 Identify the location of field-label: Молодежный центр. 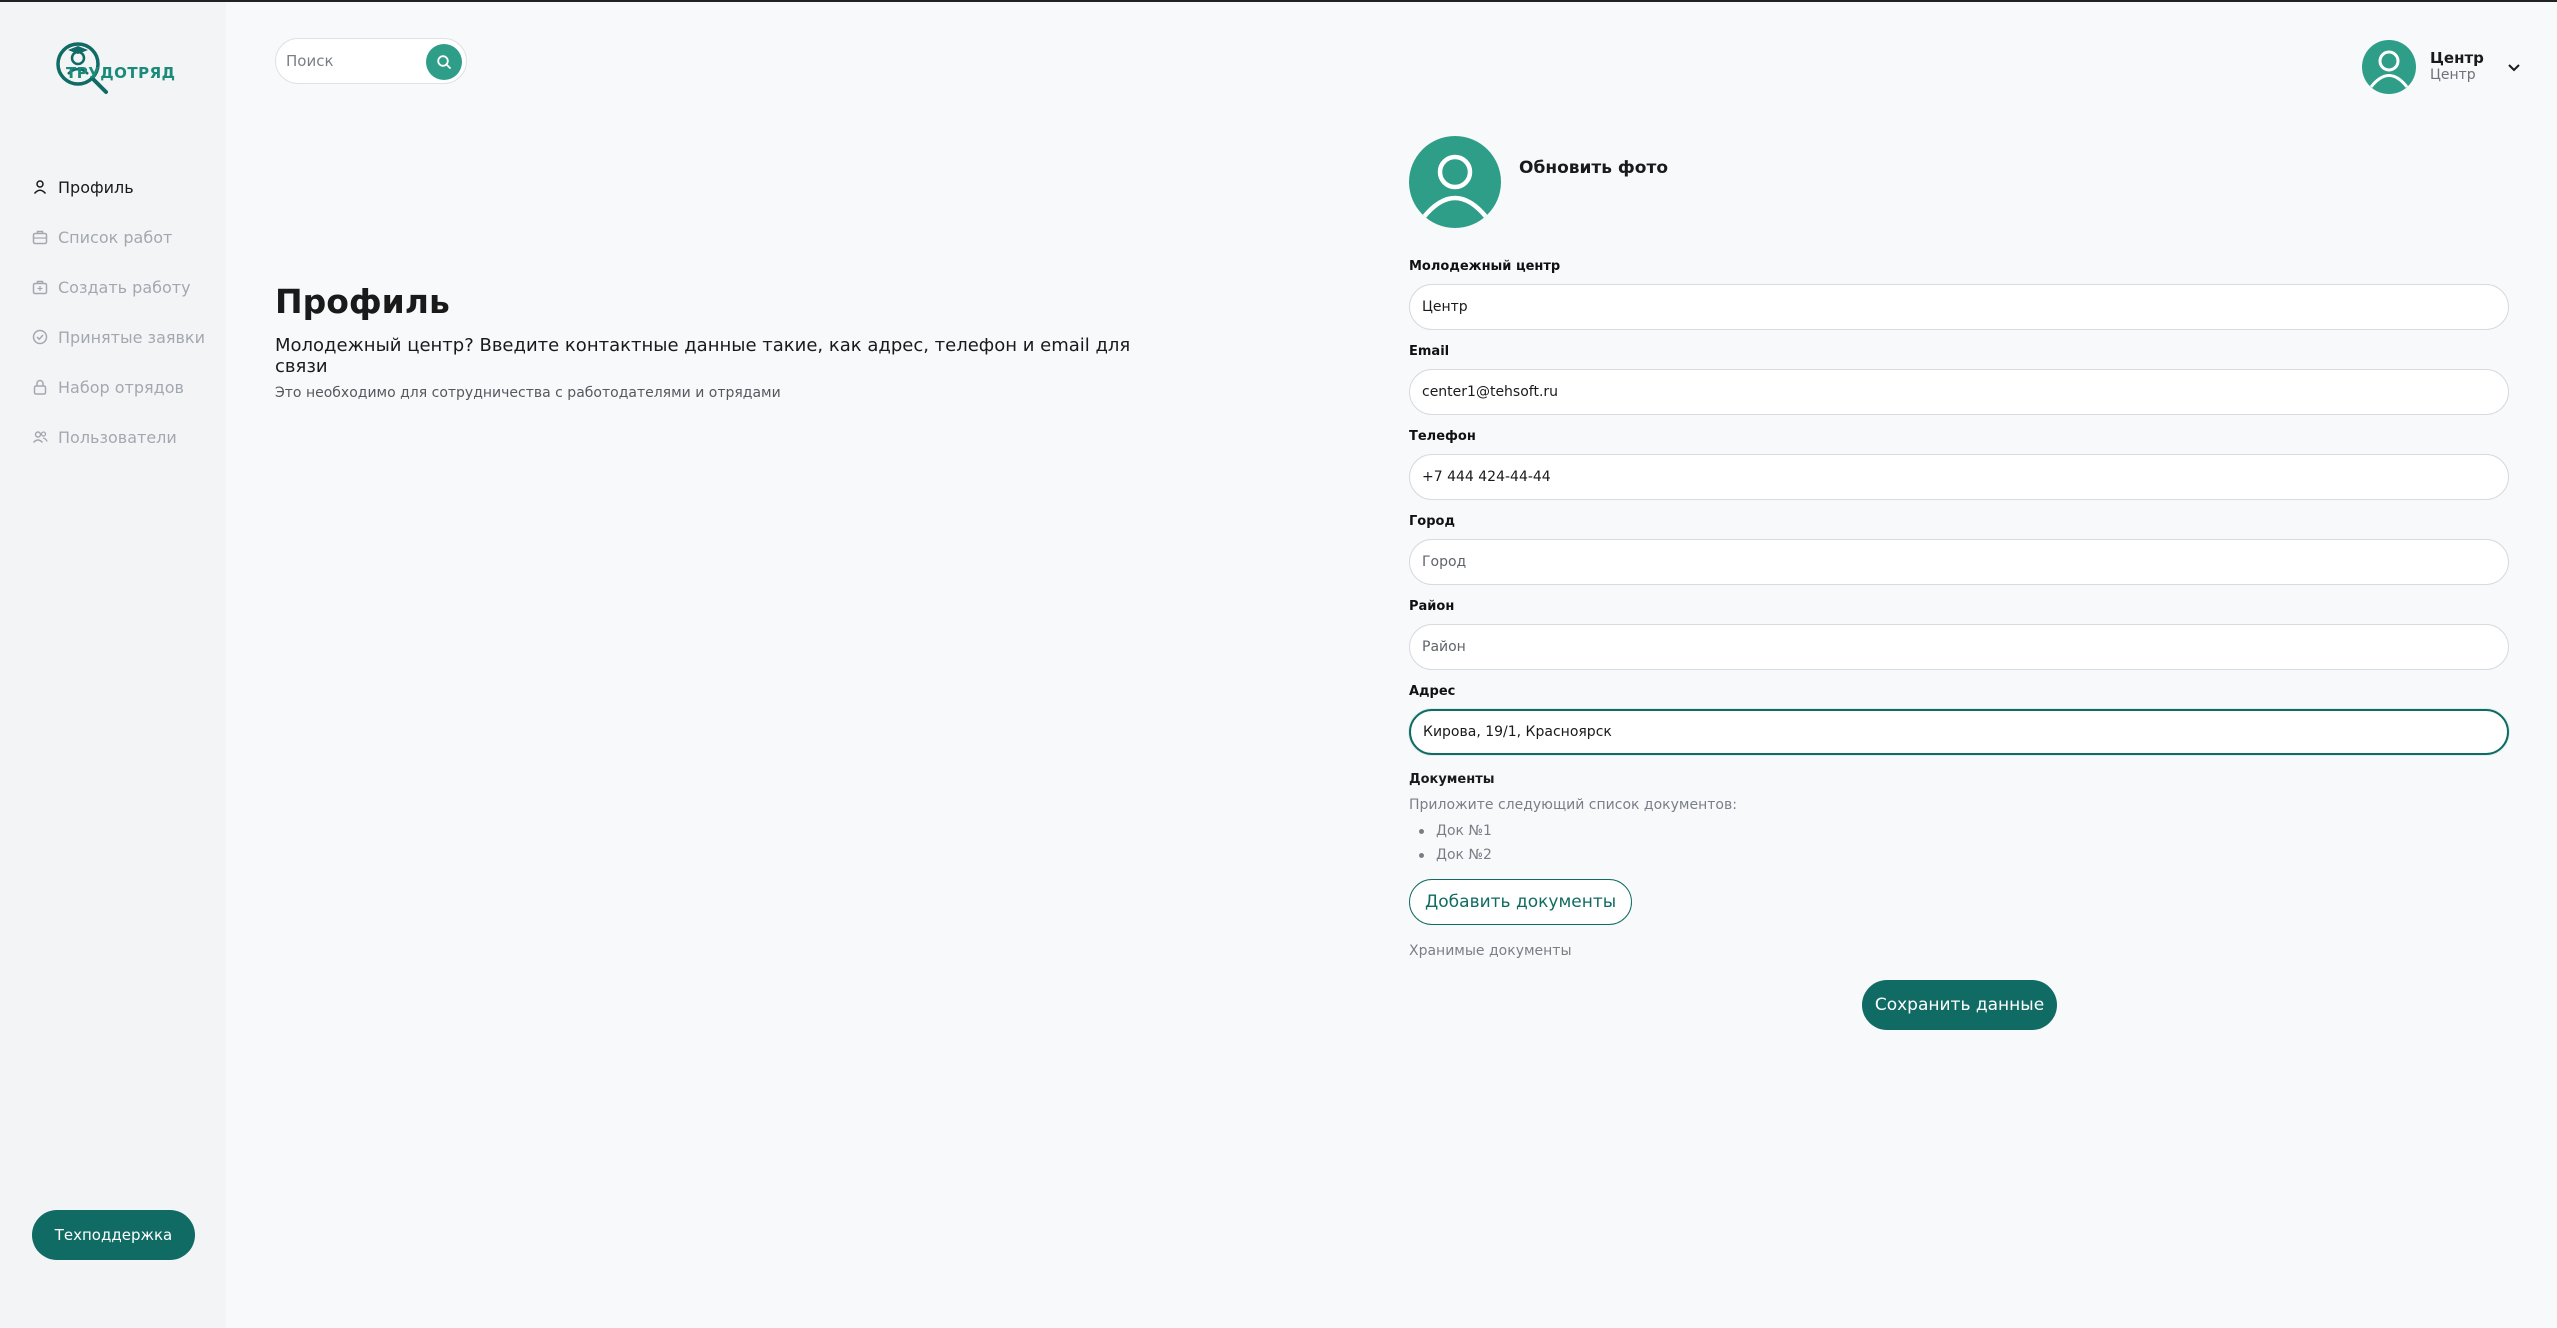
(1485, 266).